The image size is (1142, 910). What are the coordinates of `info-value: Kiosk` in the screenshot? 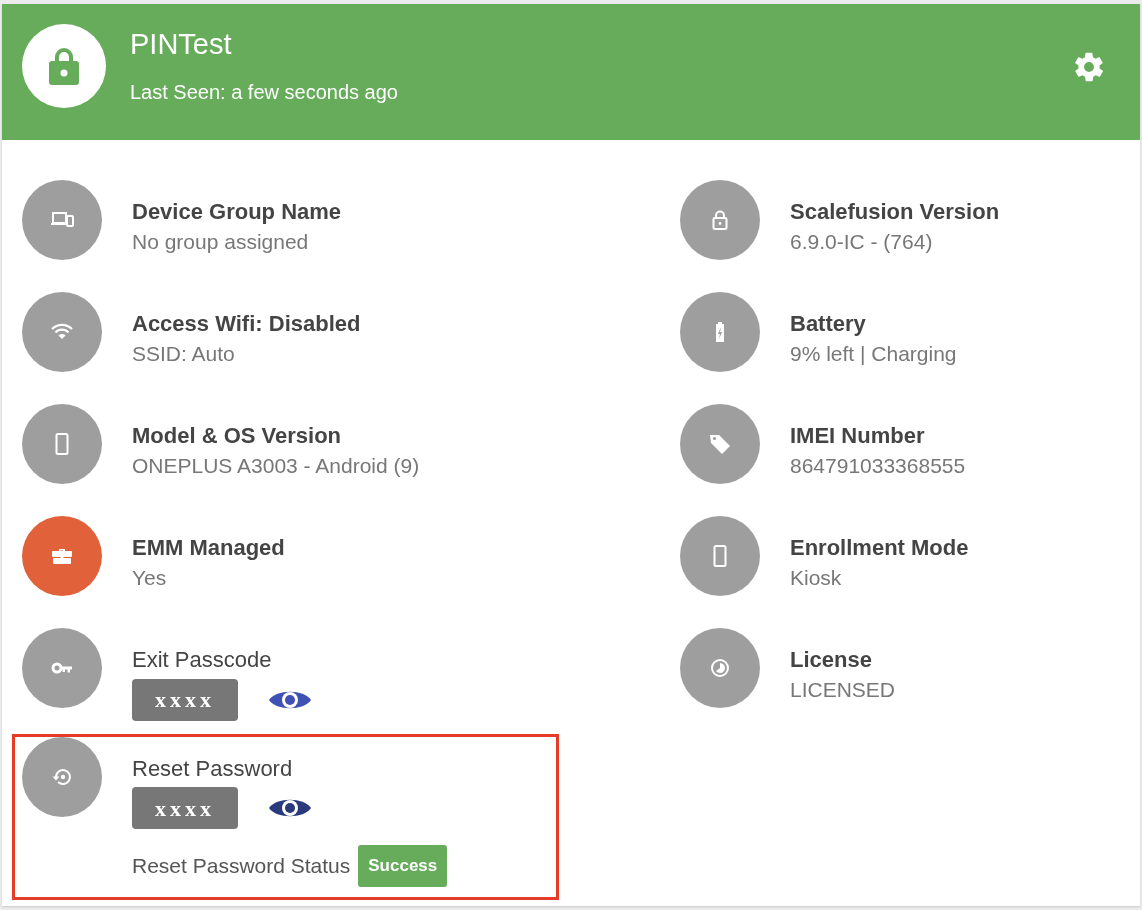 It's located at (816, 577).